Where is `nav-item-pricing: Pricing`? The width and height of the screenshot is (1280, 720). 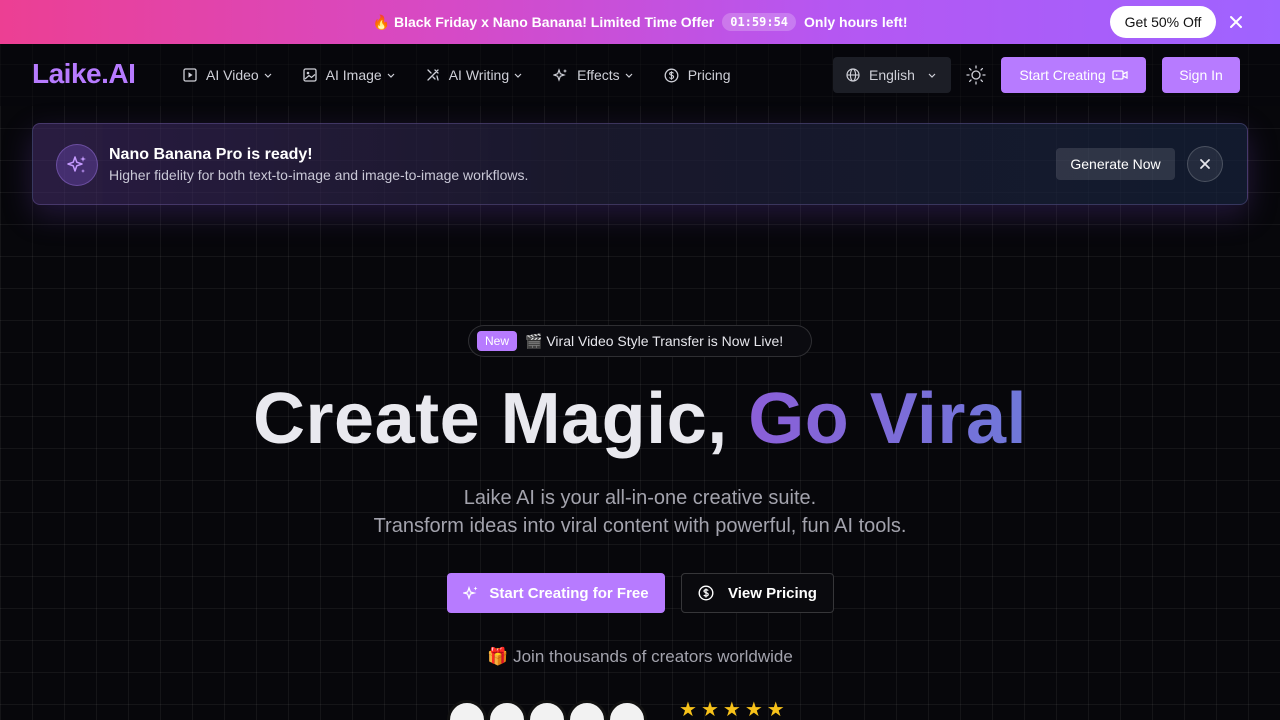 nav-item-pricing: Pricing is located at coordinates (697, 75).